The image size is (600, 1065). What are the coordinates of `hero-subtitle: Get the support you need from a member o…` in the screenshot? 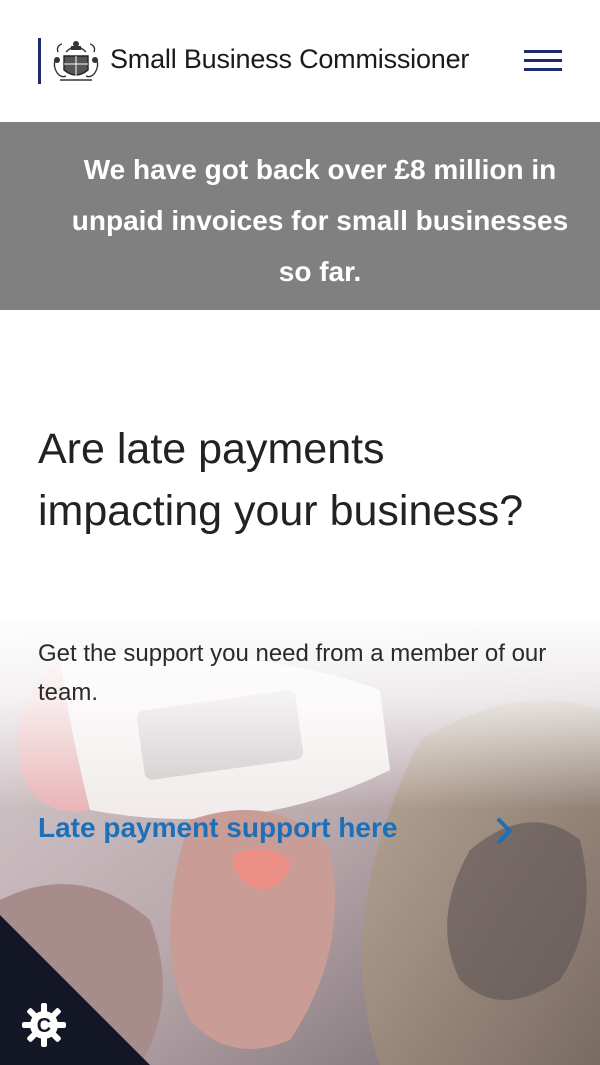 It's located at (292, 673).